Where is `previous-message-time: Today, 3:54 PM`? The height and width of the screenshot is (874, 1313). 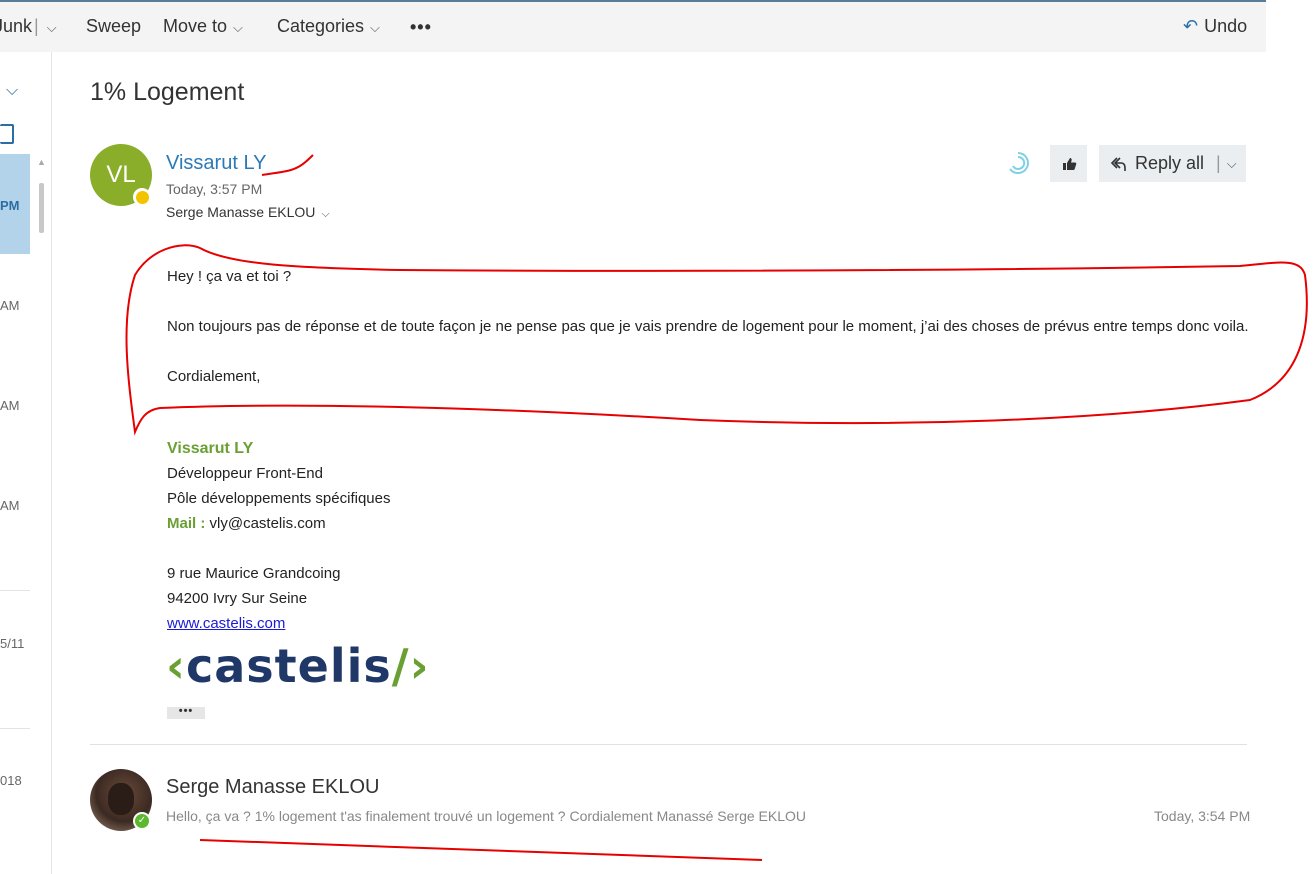 previous-message-time: Today, 3:54 PM is located at coordinates (1202, 816).